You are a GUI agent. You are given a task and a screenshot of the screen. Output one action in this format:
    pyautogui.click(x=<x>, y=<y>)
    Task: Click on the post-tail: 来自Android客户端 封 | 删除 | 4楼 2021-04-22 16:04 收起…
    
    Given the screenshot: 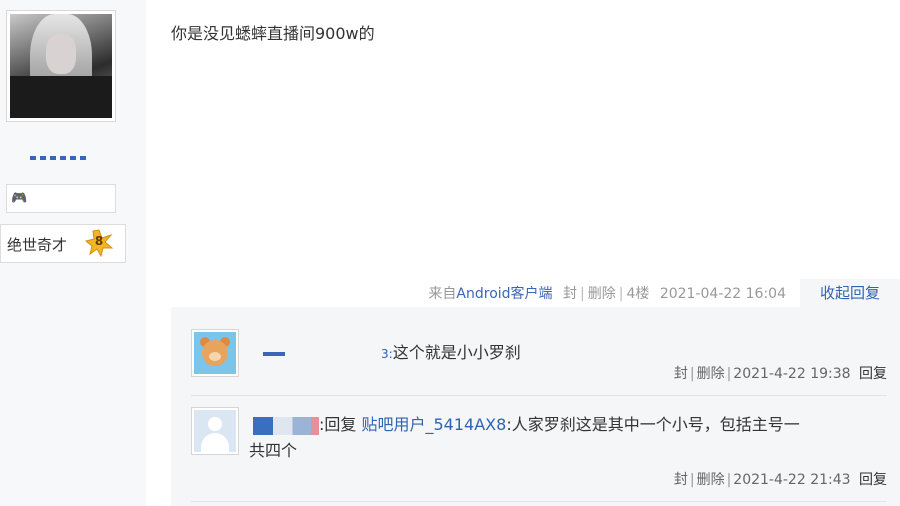 What is the action you would take?
    pyautogui.click(x=535, y=293)
    